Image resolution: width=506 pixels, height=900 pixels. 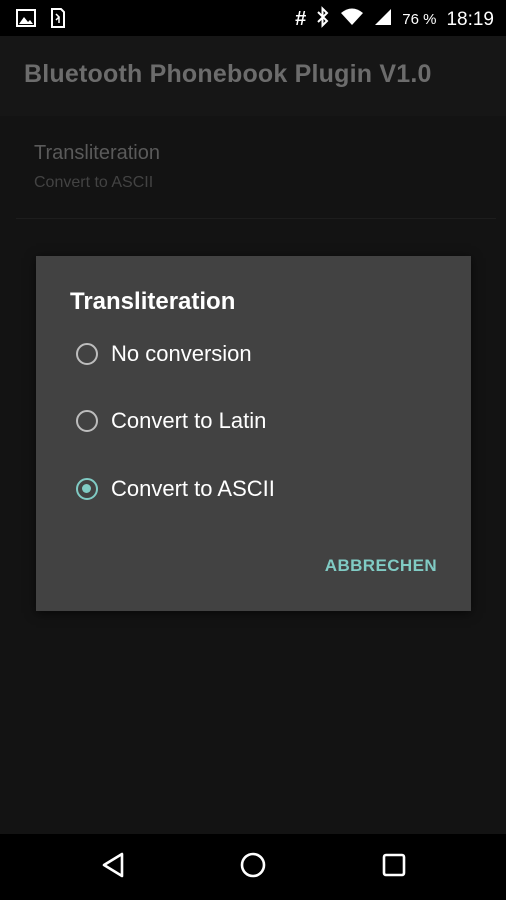 What do you see at coordinates (419, 19) in the screenshot?
I see `battery-percent: 76 %` at bounding box center [419, 19].